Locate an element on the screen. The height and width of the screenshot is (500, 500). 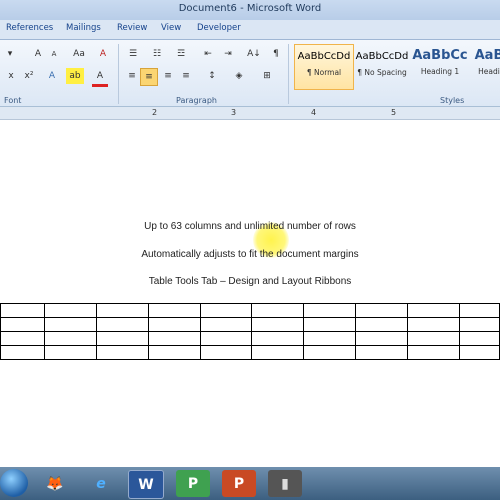
subscript-icon: x is located at coordinates (11, 76).